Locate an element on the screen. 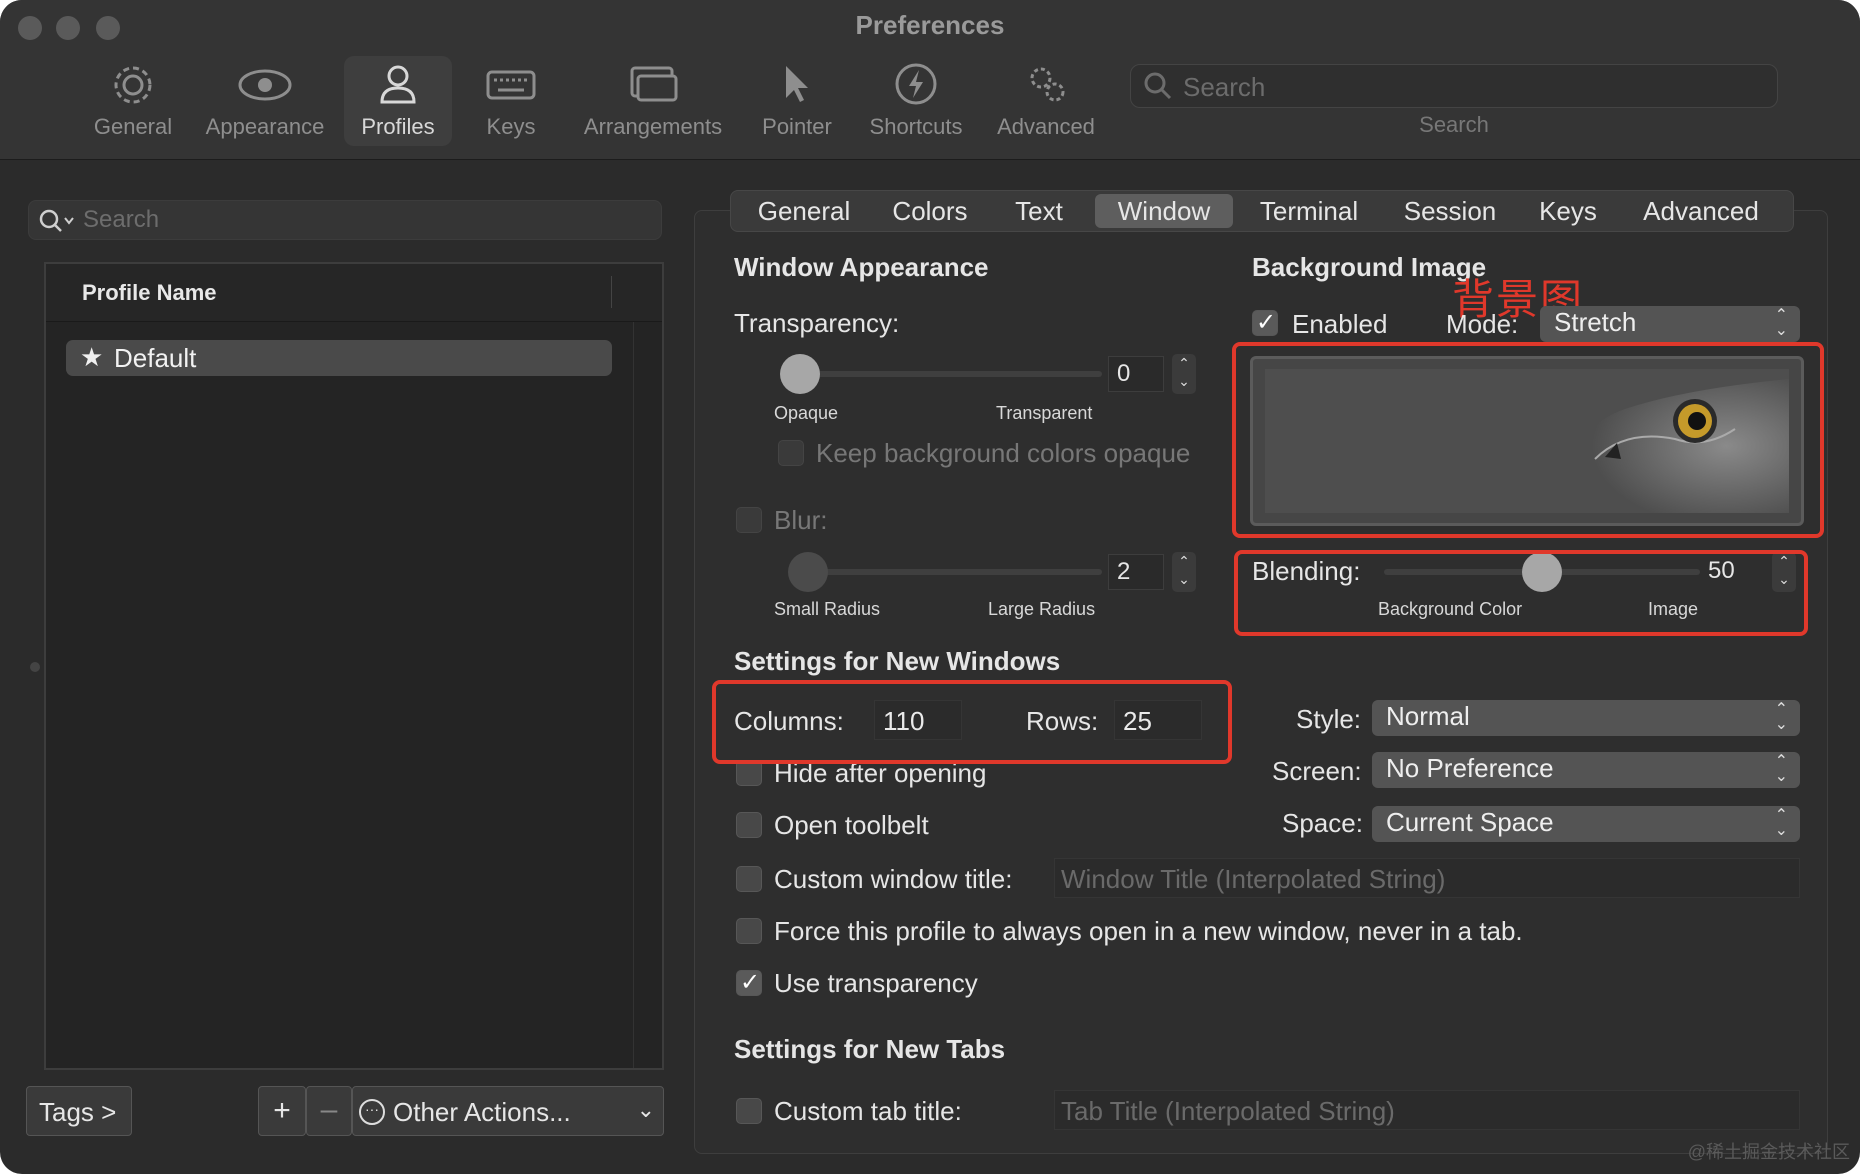  background-image-heading: Background Image is located at coordinates (1369, 267).